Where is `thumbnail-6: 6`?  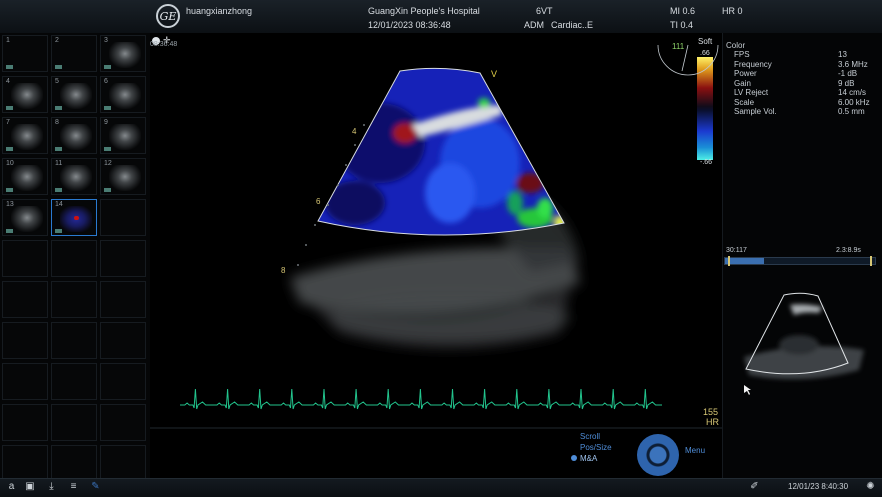
thumbnail-6: 6 is located at coordinates (123, 94).